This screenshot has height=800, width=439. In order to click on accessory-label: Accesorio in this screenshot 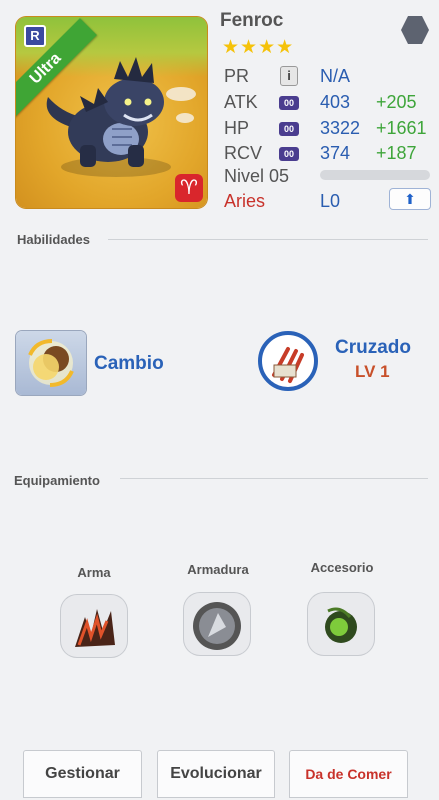, I will do `click(342, 567)`.